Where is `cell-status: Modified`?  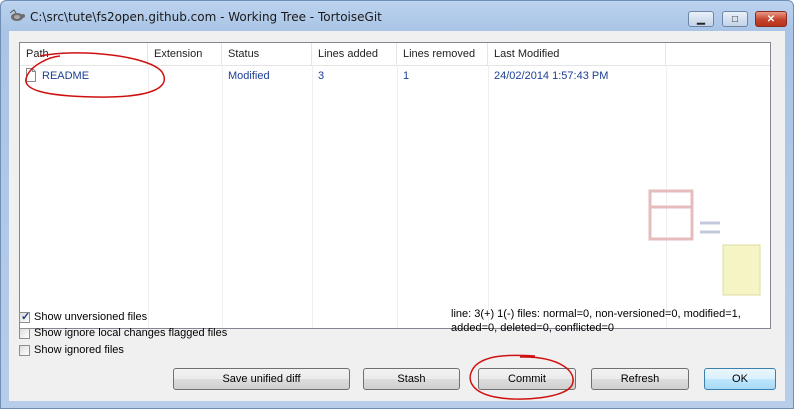 cell-status: Modified is located at coordinates (249, 76).